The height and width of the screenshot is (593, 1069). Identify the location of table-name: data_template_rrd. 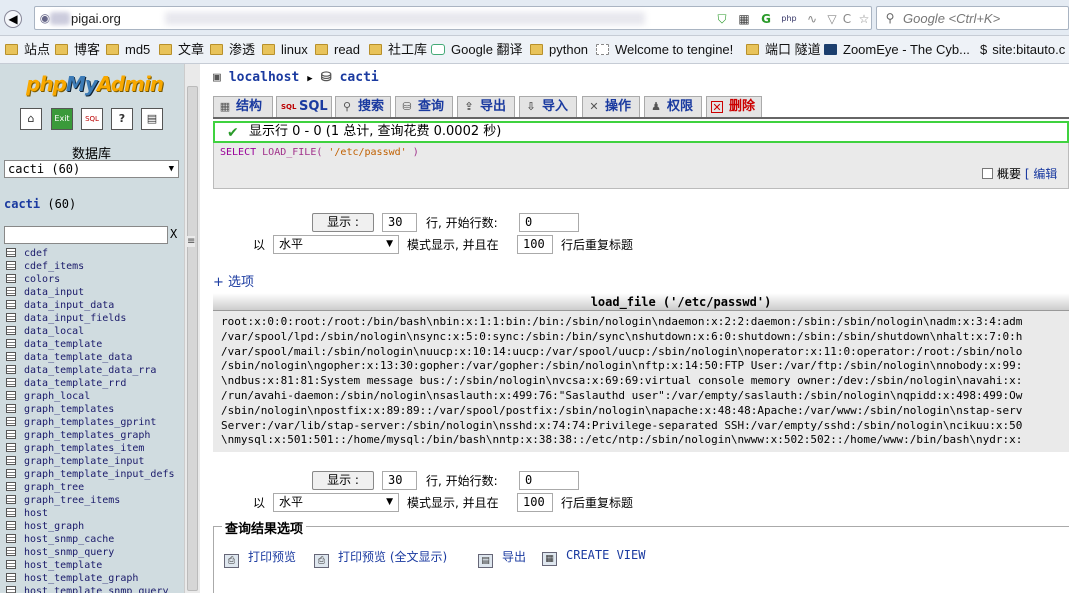
(75, 383).